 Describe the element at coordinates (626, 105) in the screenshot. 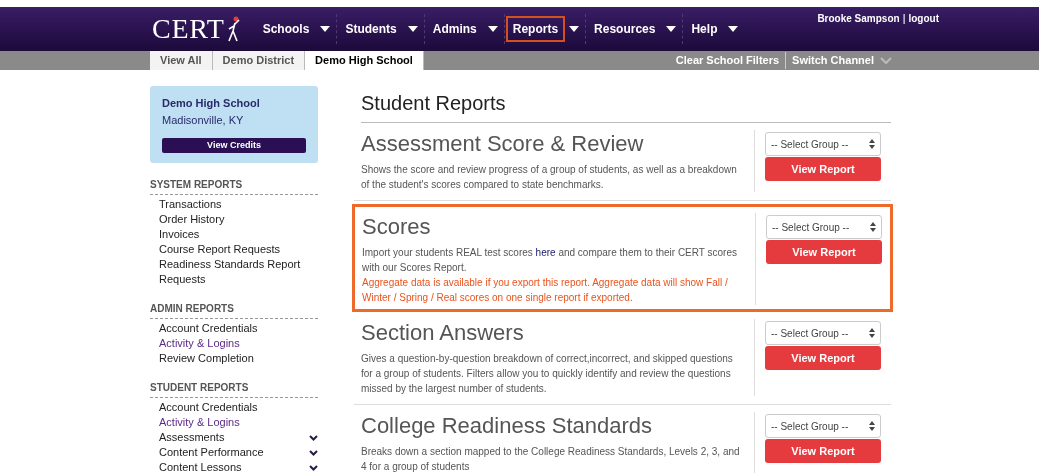

I see `page-title: Student Reports` at that location.